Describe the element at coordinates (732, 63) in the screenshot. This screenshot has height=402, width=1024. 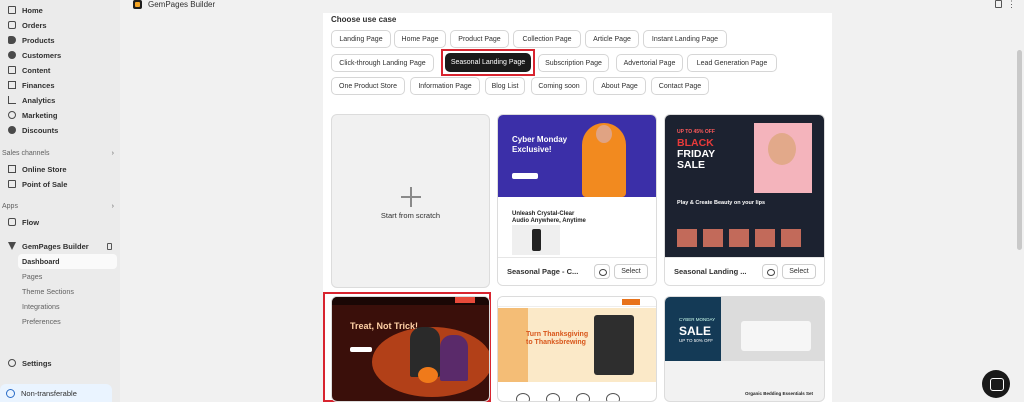
I see `chip-lead-generation-page: Lead Generation Page` at that location.